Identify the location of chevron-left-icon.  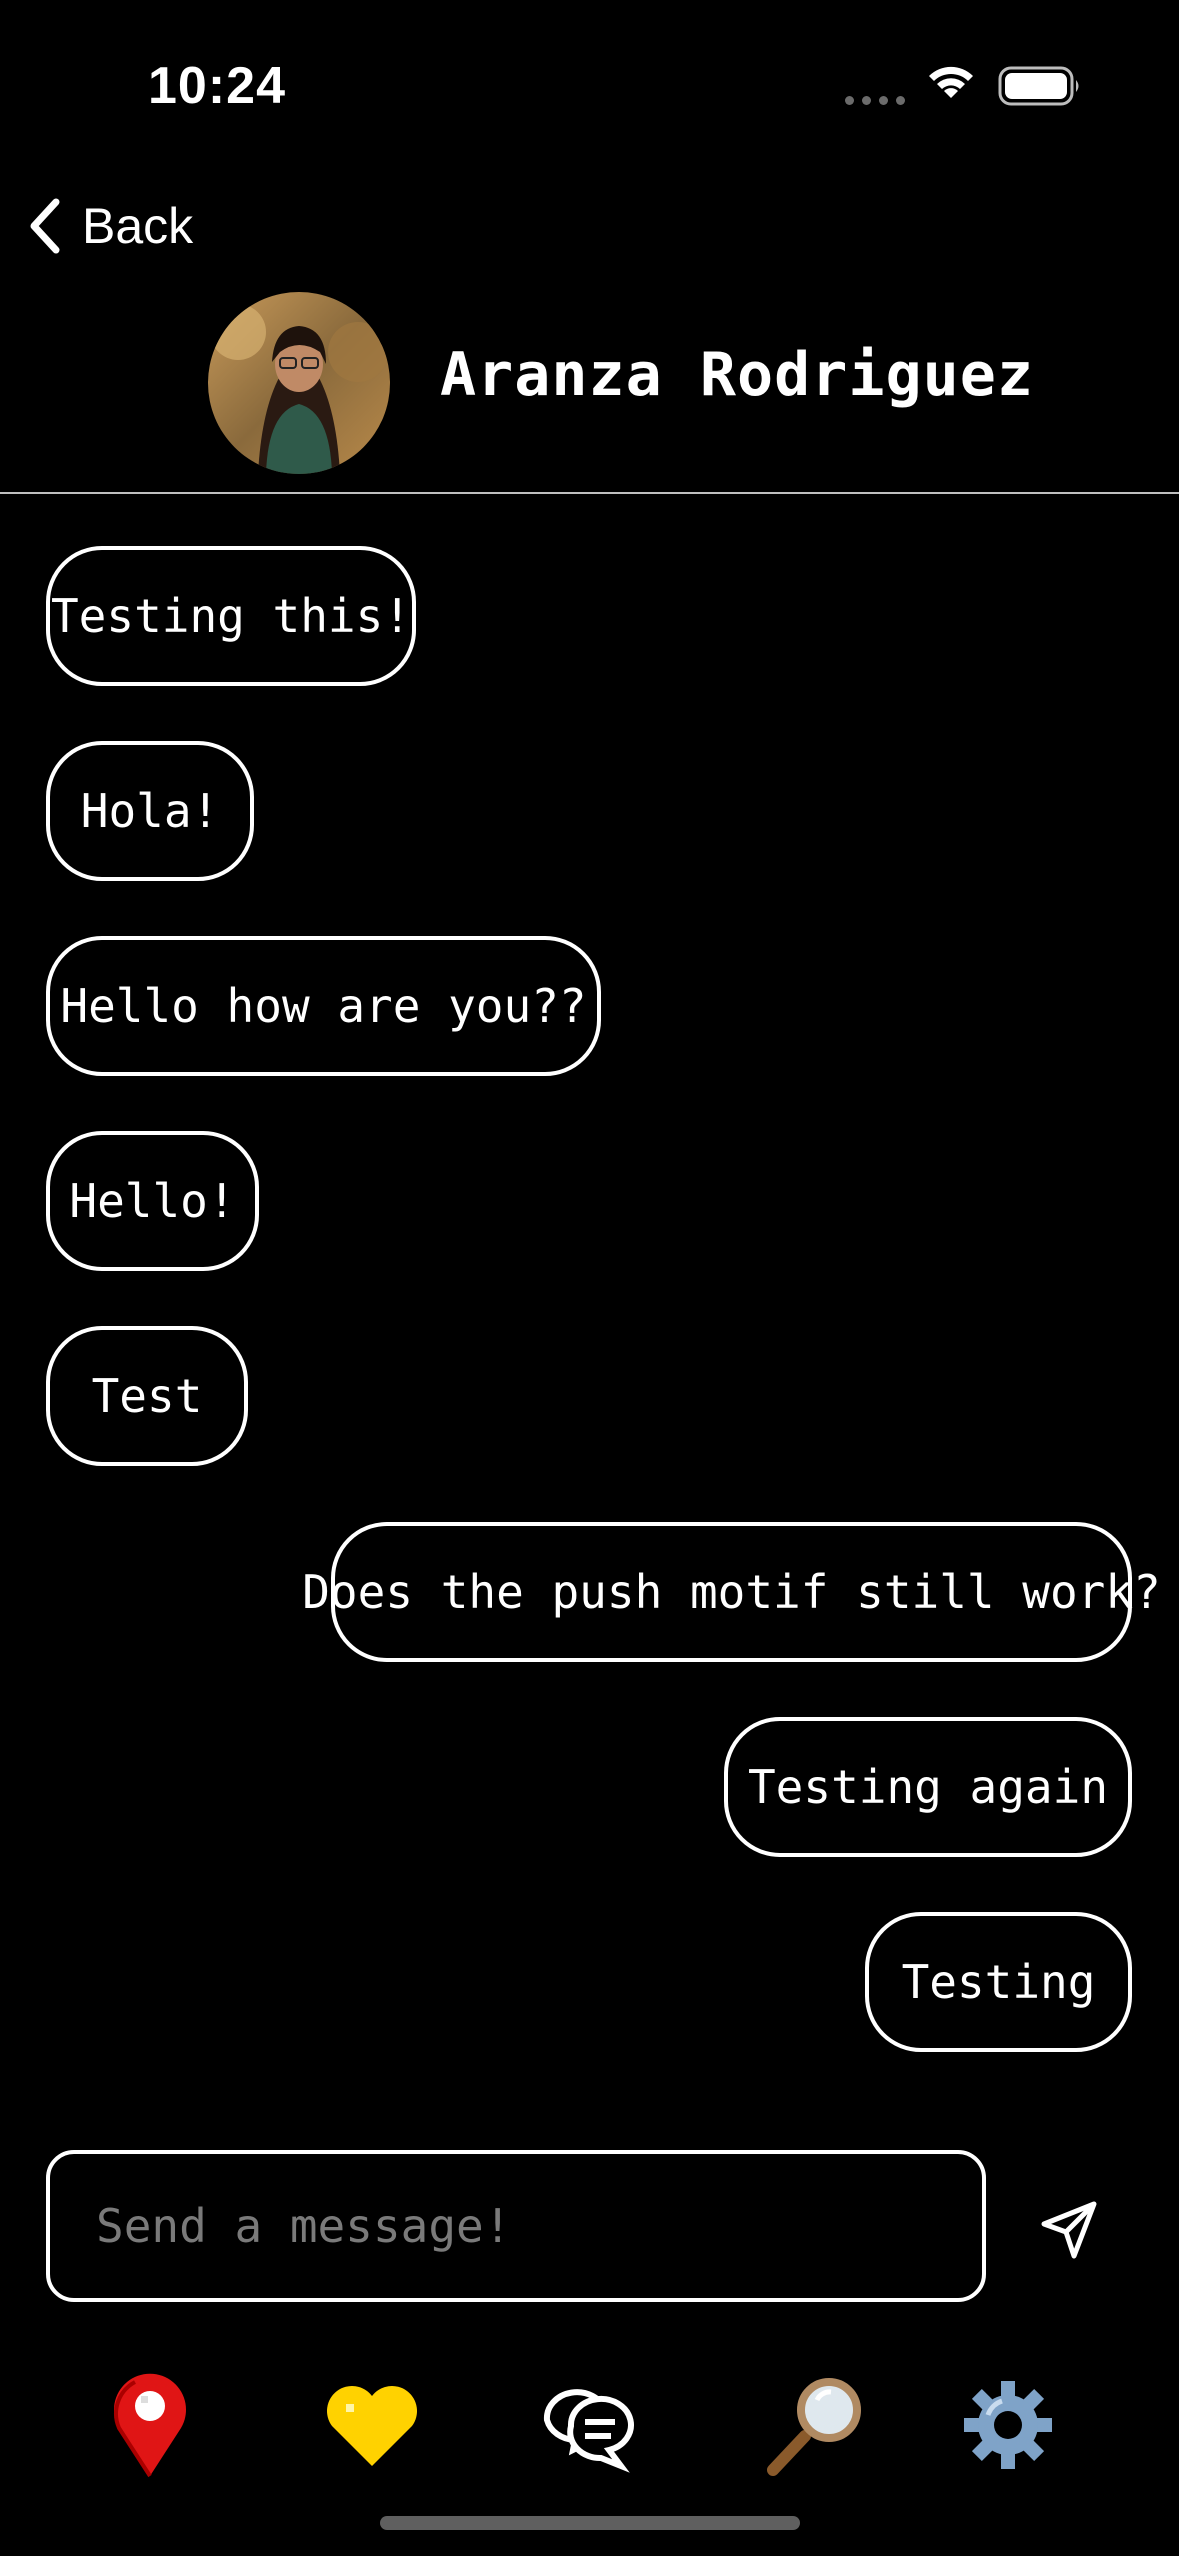
(45, 226).